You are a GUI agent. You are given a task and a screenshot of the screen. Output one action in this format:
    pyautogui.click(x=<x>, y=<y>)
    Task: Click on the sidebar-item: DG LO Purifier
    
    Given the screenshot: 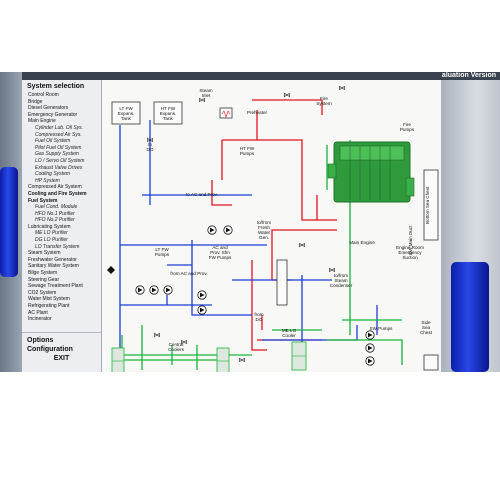 What is the action you would take?
    pyautogui.click(x=61, y=240)
    